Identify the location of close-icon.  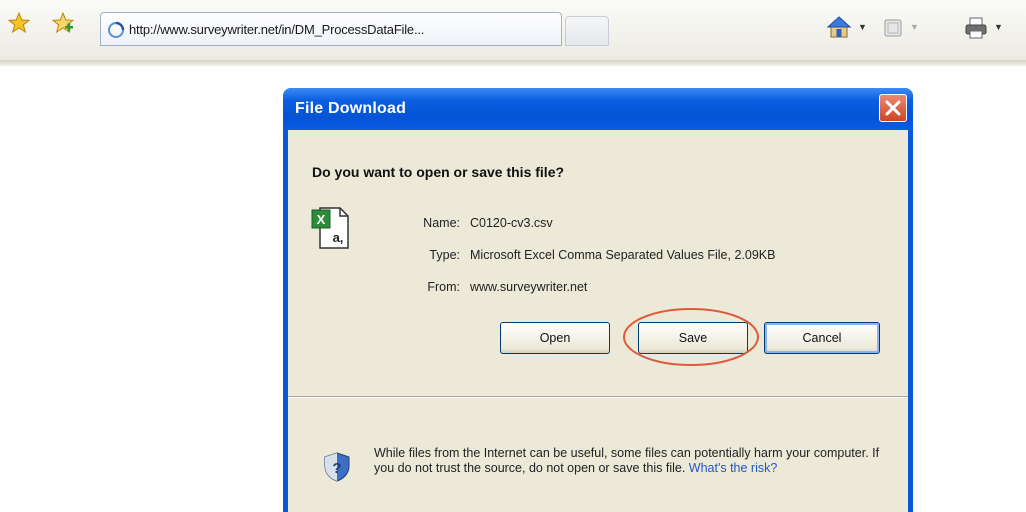
(893, 108).